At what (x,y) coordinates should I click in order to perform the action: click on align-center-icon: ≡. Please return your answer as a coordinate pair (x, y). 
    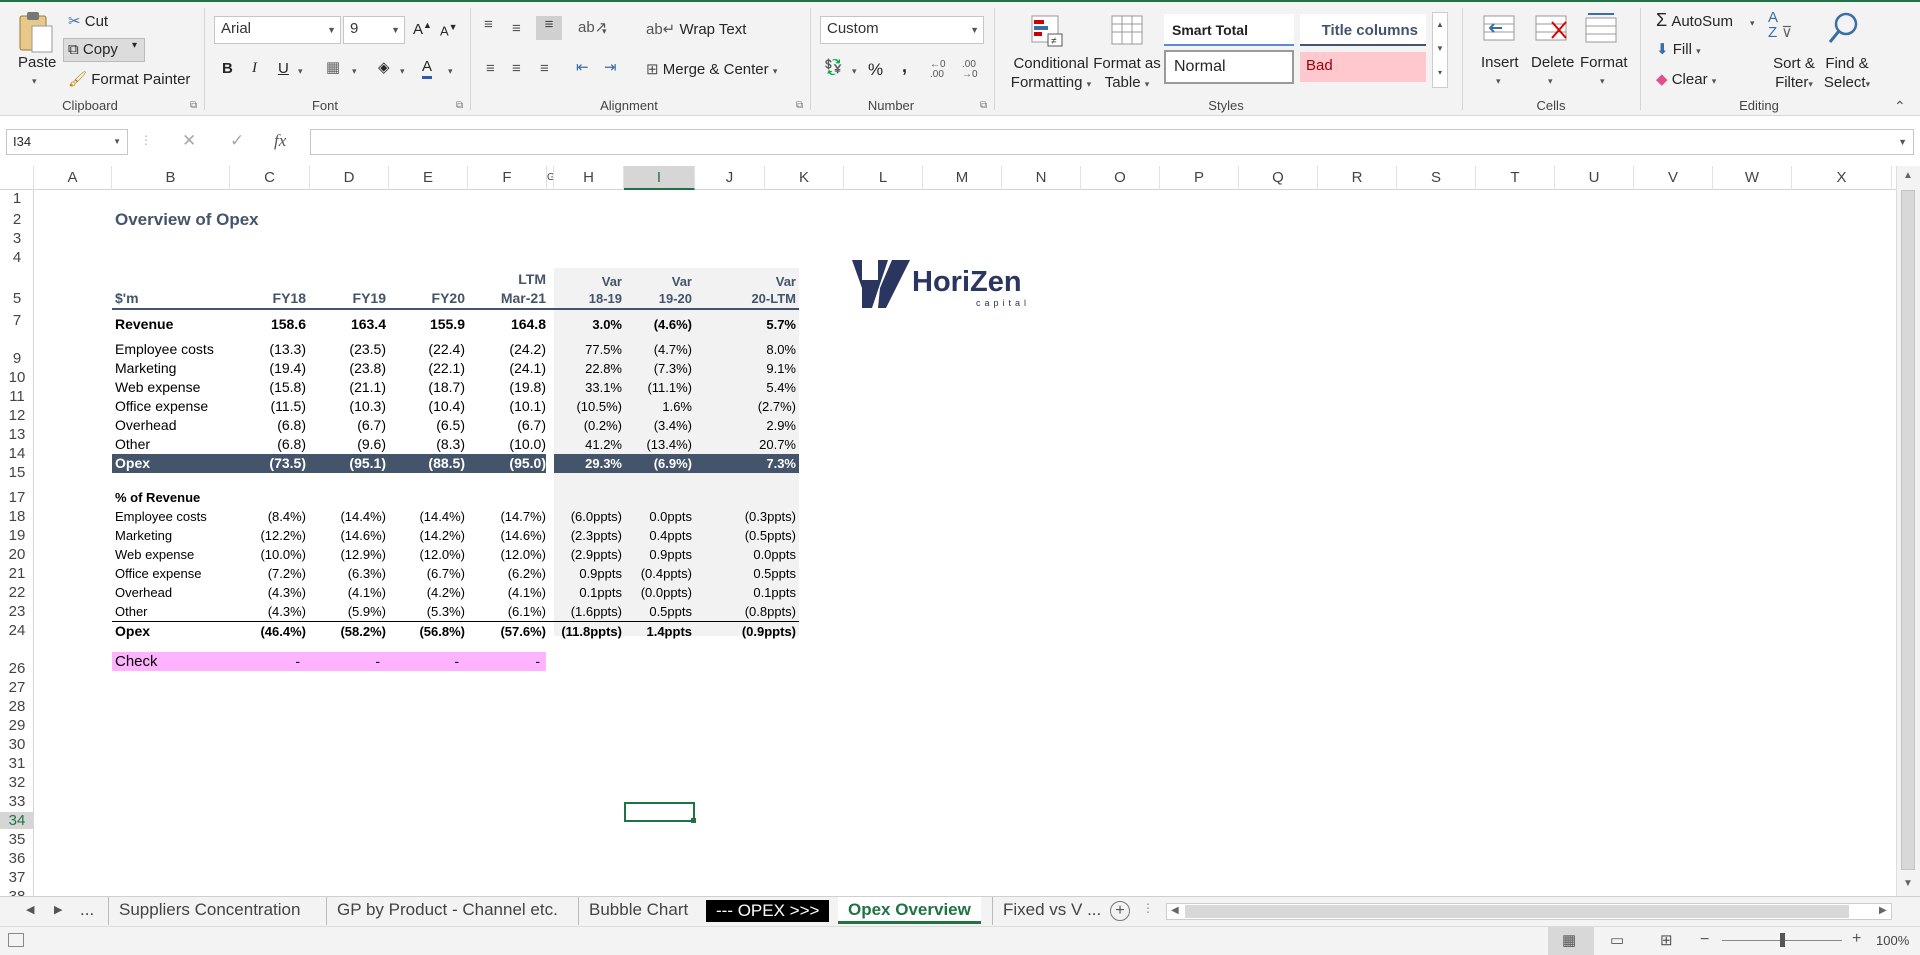
    Looking at the image, I should click on (516, 68).